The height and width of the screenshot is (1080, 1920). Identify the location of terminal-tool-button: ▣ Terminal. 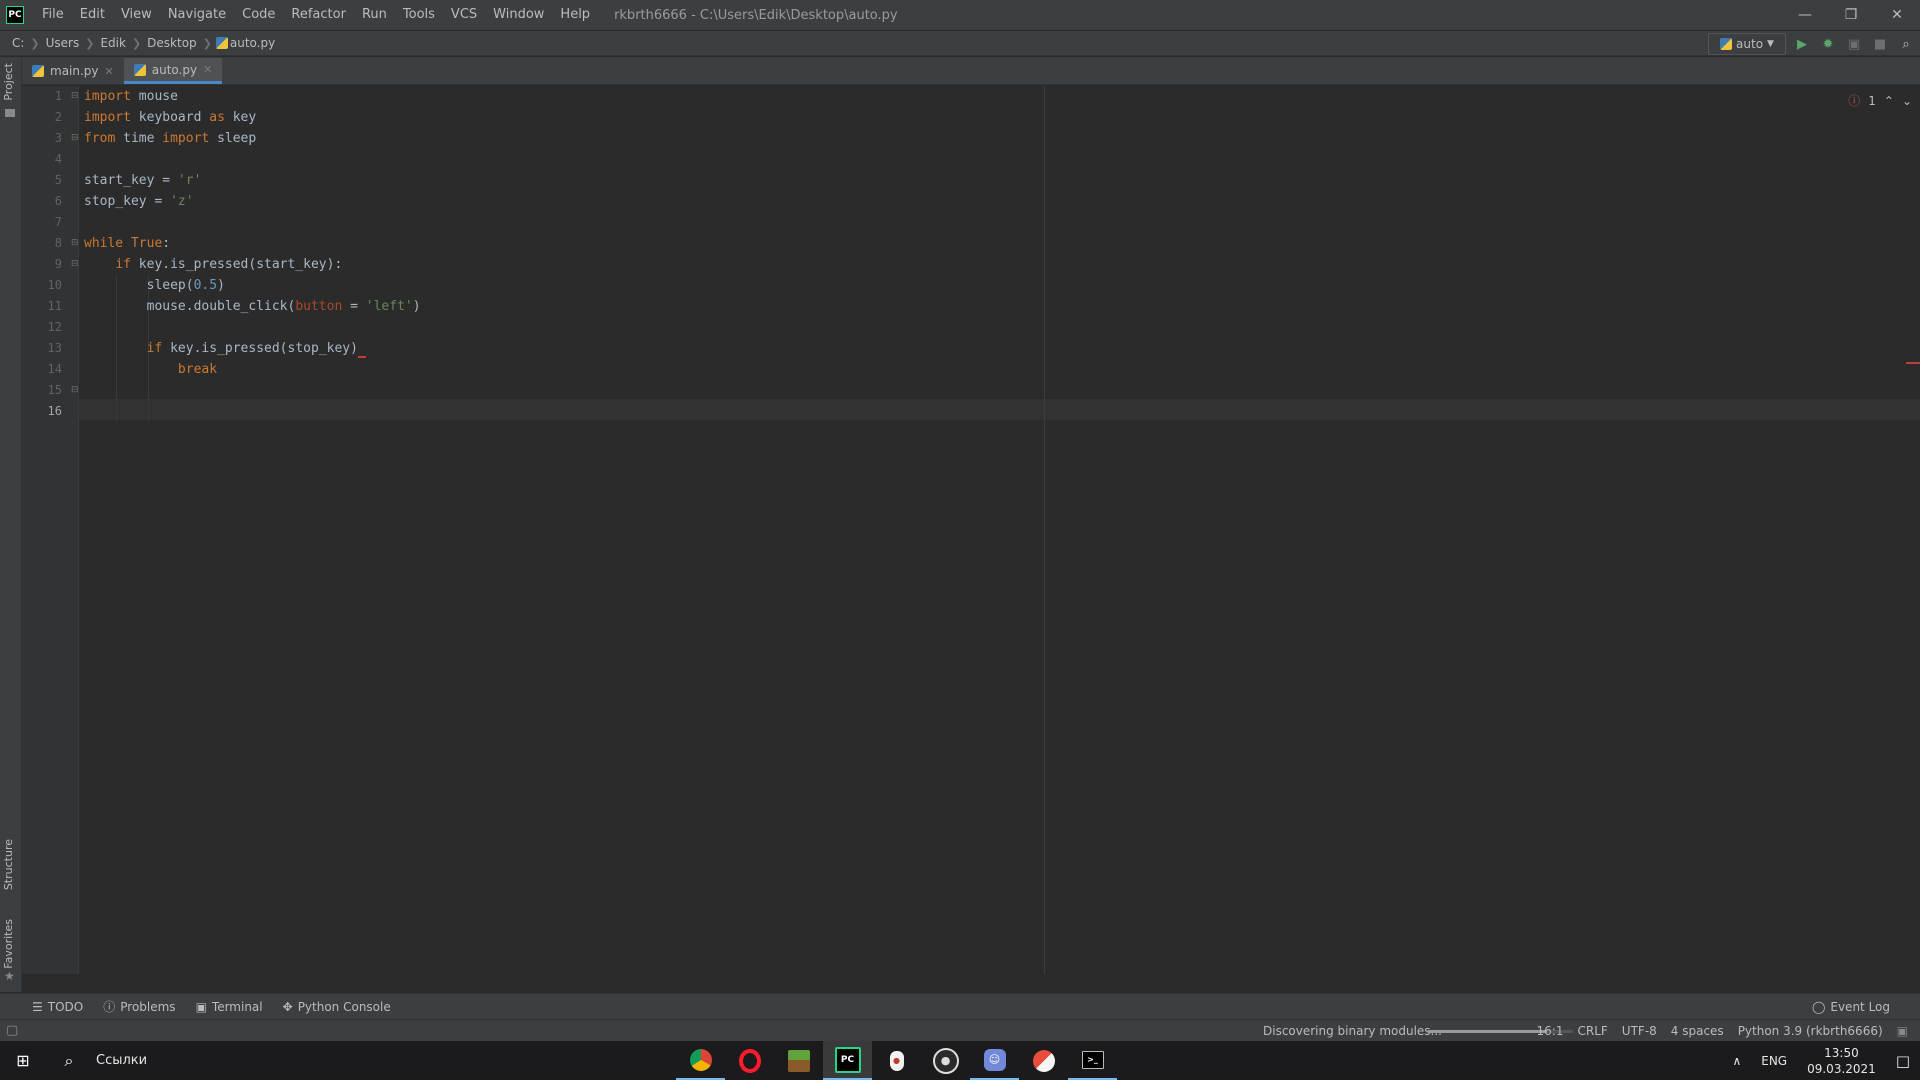
(229, 1007).